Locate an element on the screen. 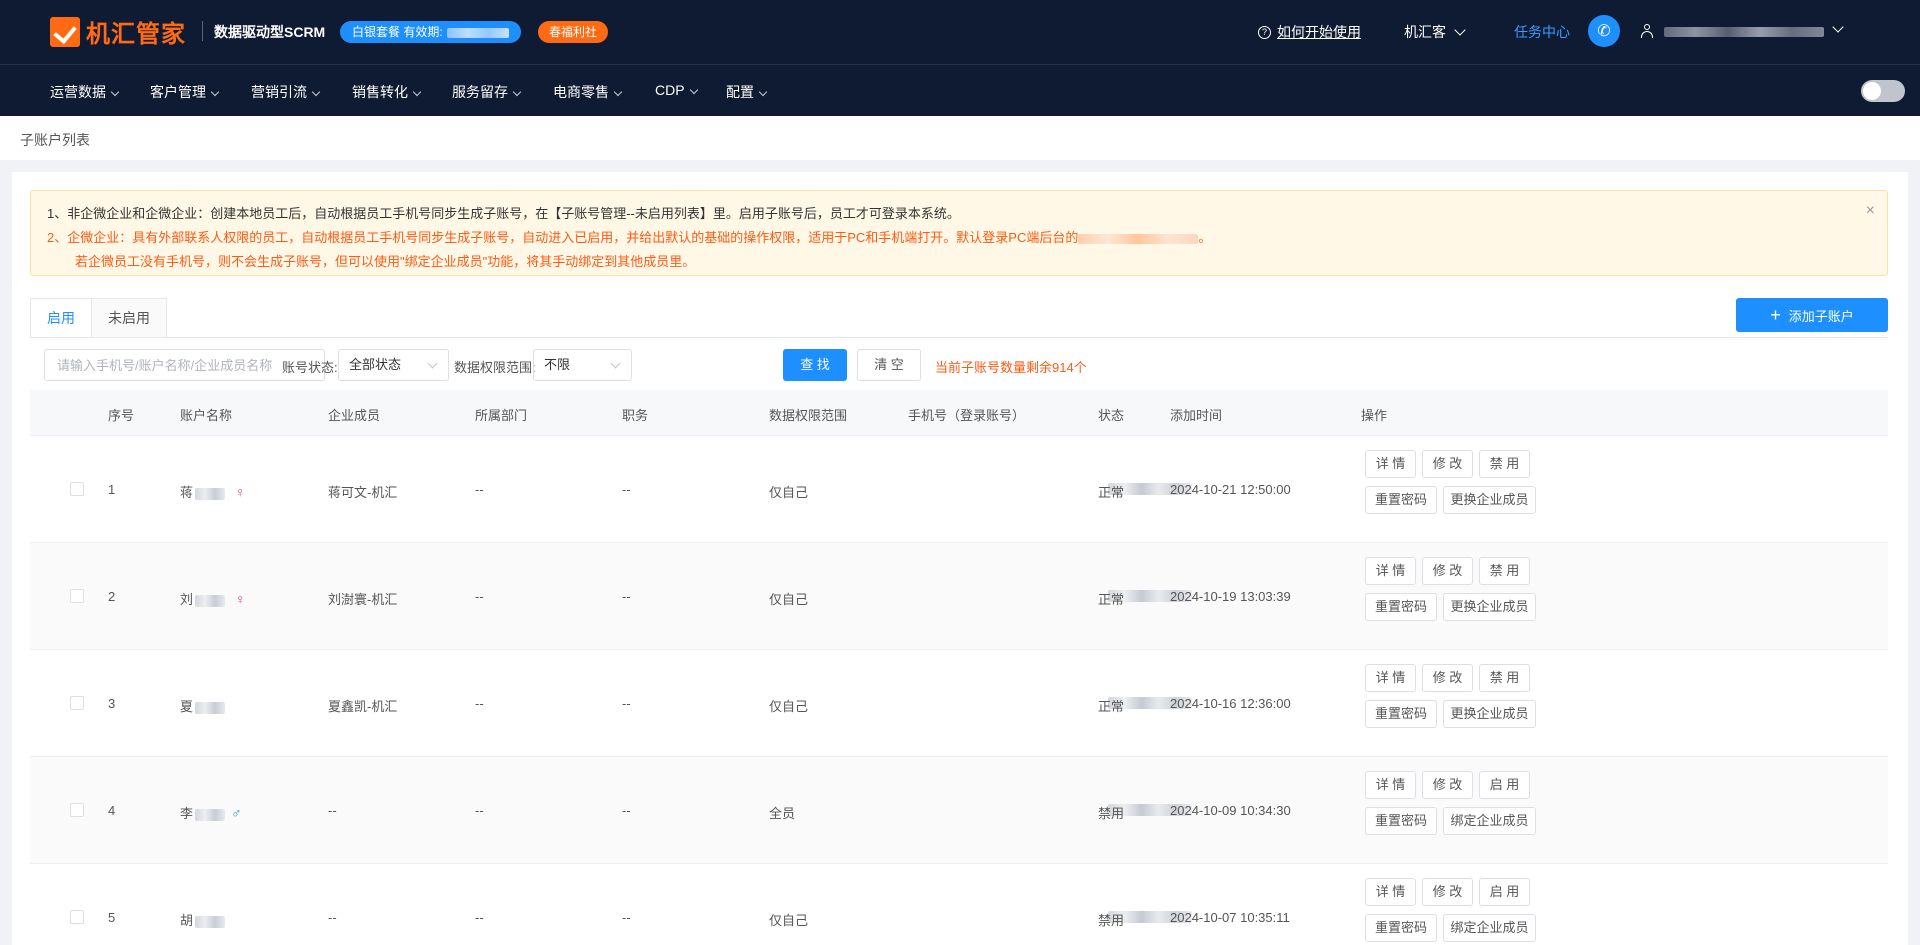 The width and height of the screenshot is (1920, 945). nav-item-customer: 客户管理 is located at coordinates (185, 92).